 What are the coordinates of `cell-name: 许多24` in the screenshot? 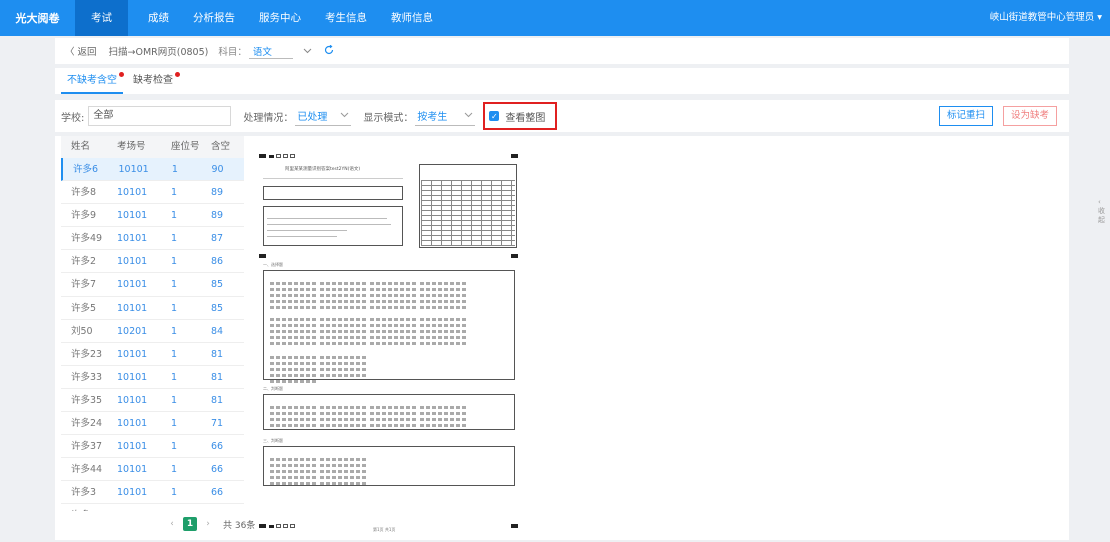 It's located at (87, 424).